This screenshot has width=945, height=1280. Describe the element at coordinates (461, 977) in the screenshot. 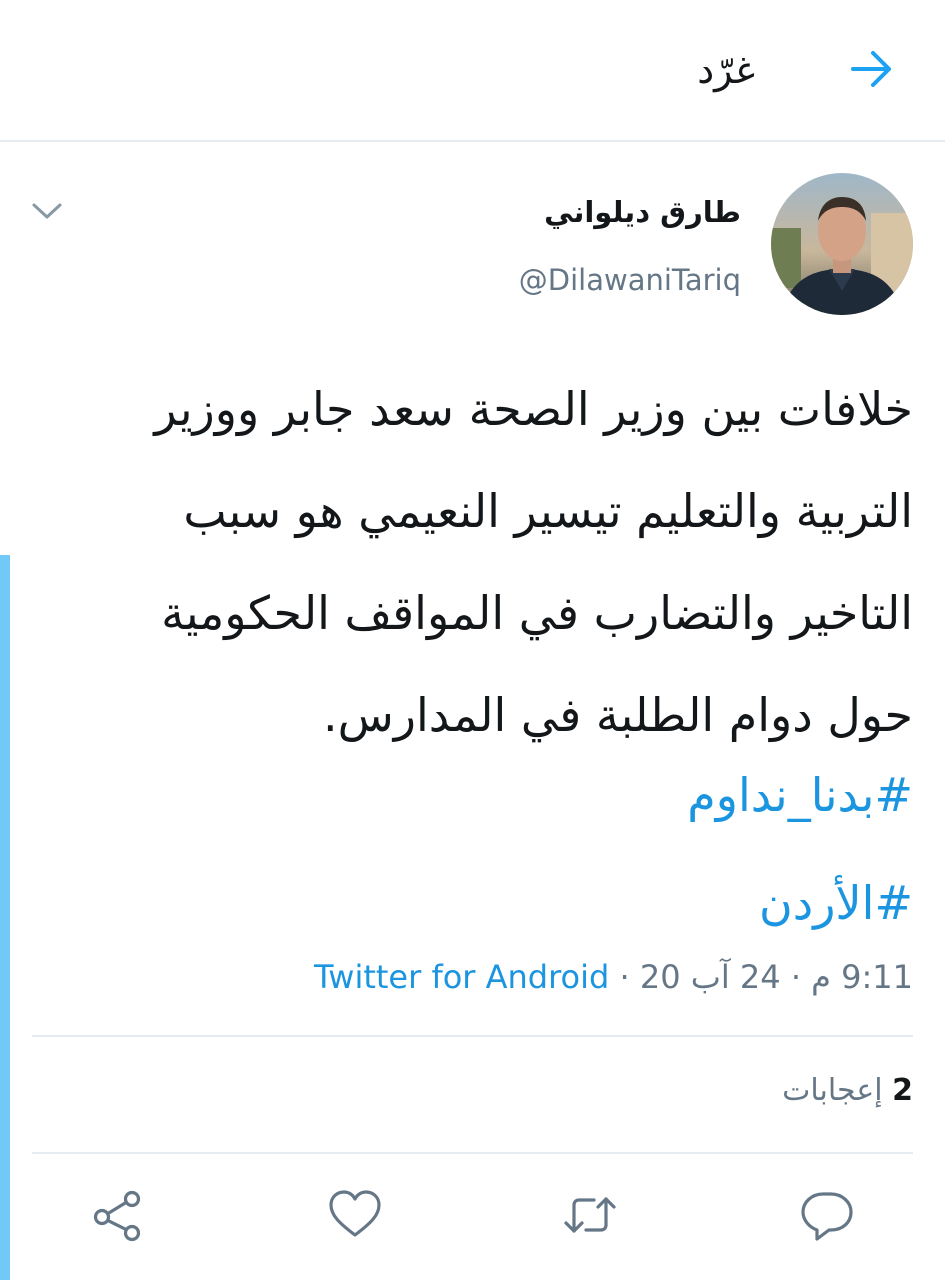

I see `tweet-source-link: Twitter for Android` at that location.